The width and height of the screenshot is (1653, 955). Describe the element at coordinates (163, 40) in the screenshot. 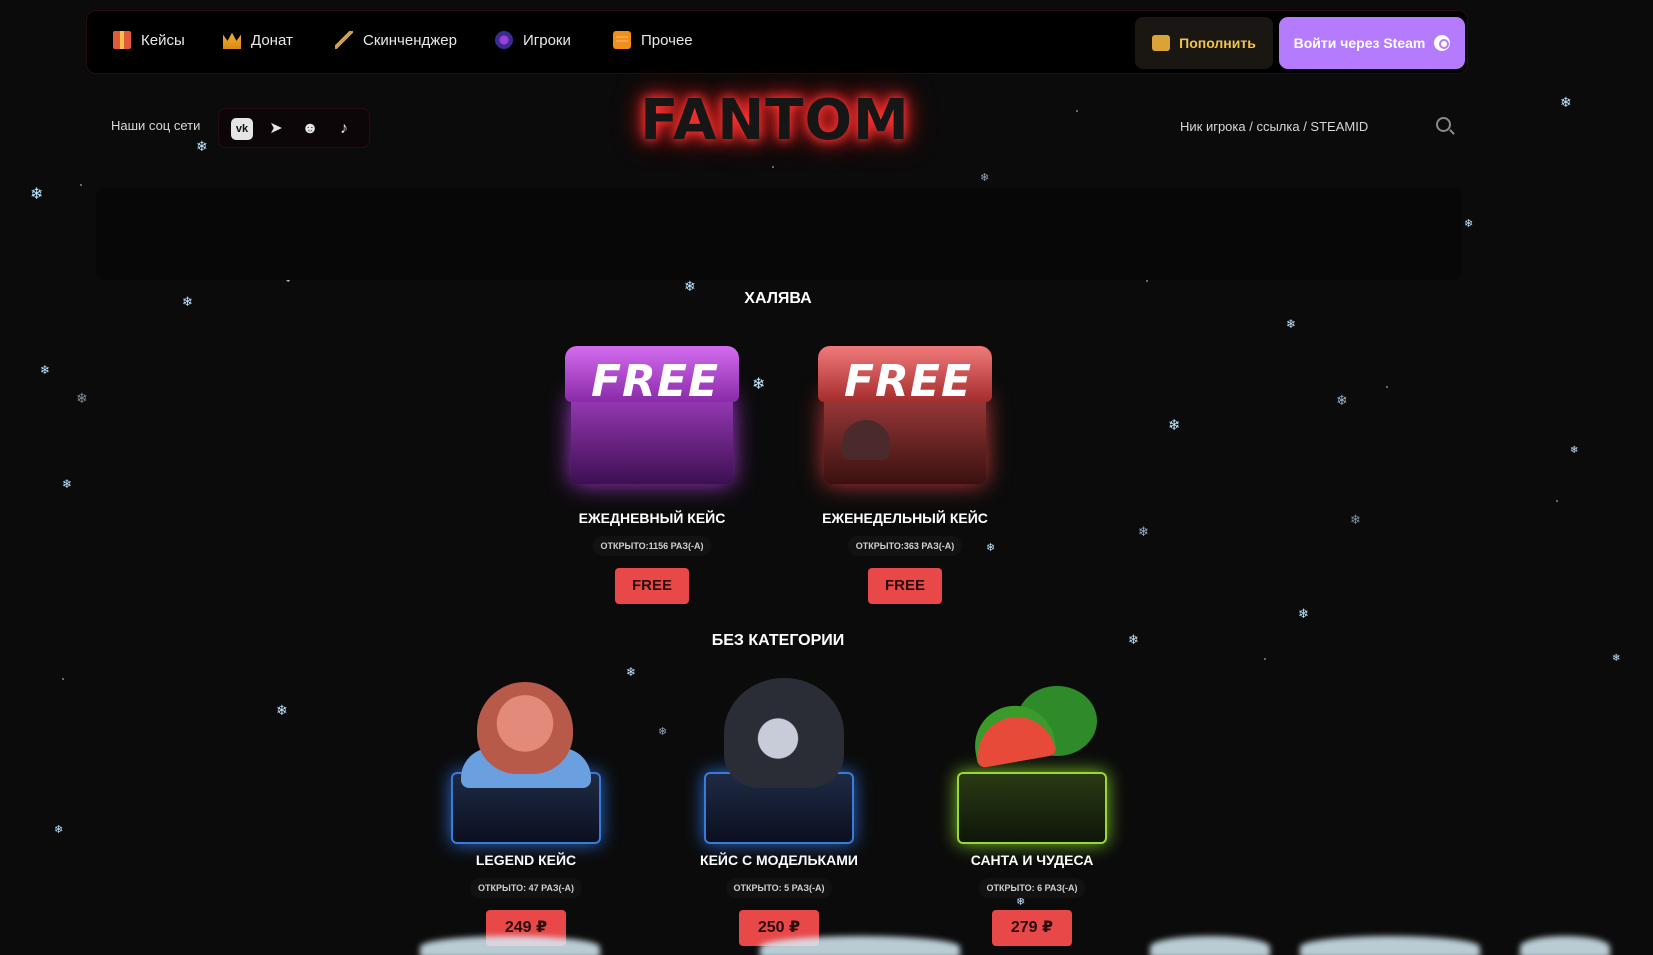

I see `nav-item-label: Кейсы` at that location.